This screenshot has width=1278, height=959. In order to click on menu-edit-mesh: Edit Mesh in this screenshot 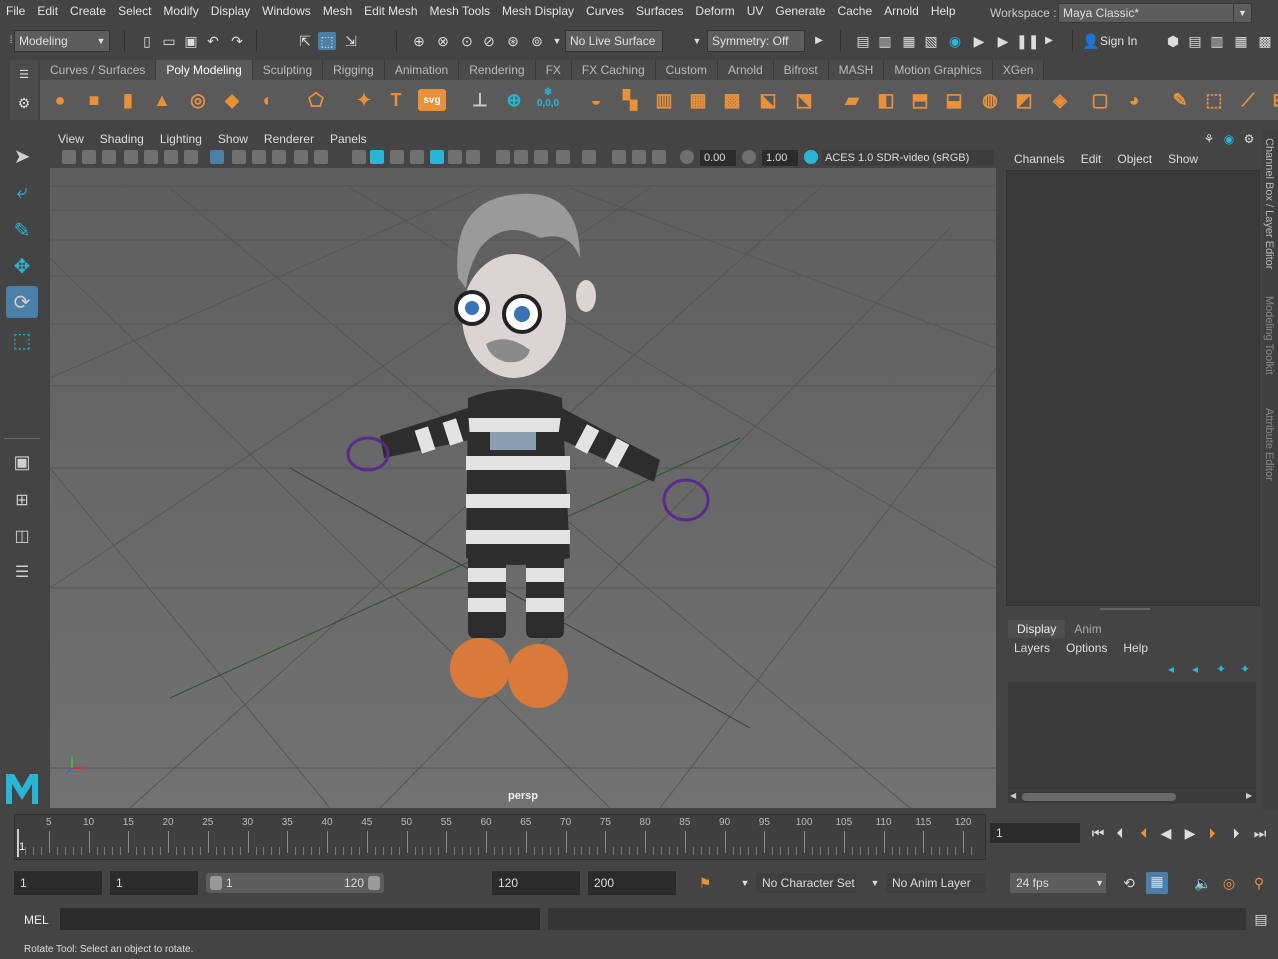, I will do `click(390, 11)`.